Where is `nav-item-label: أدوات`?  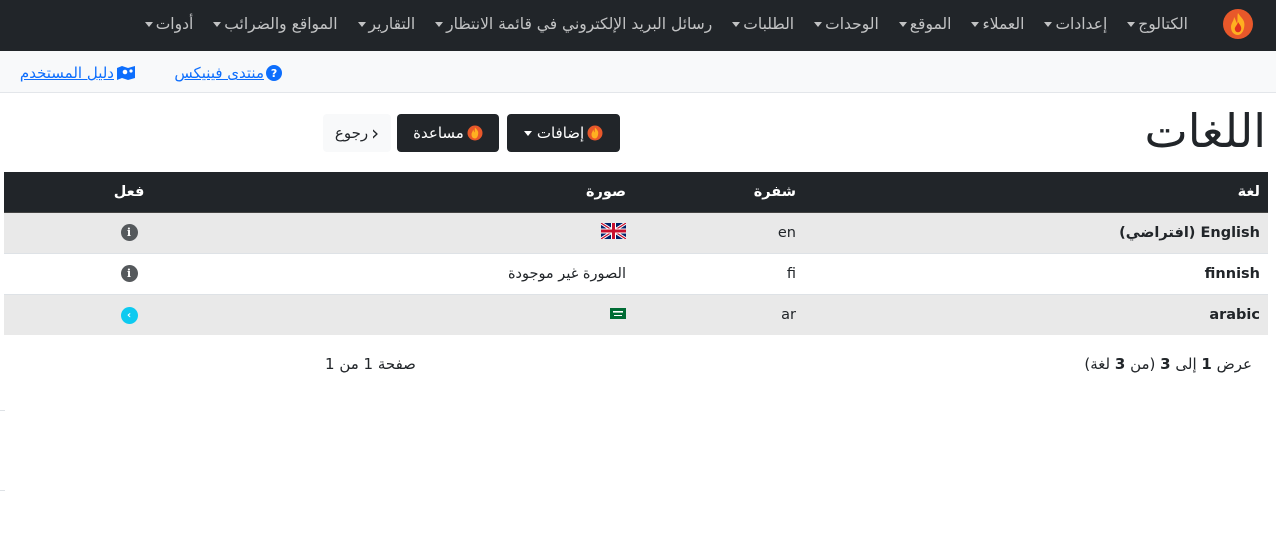
nav-item-label: أدوات is located at coordinates (174, 23).